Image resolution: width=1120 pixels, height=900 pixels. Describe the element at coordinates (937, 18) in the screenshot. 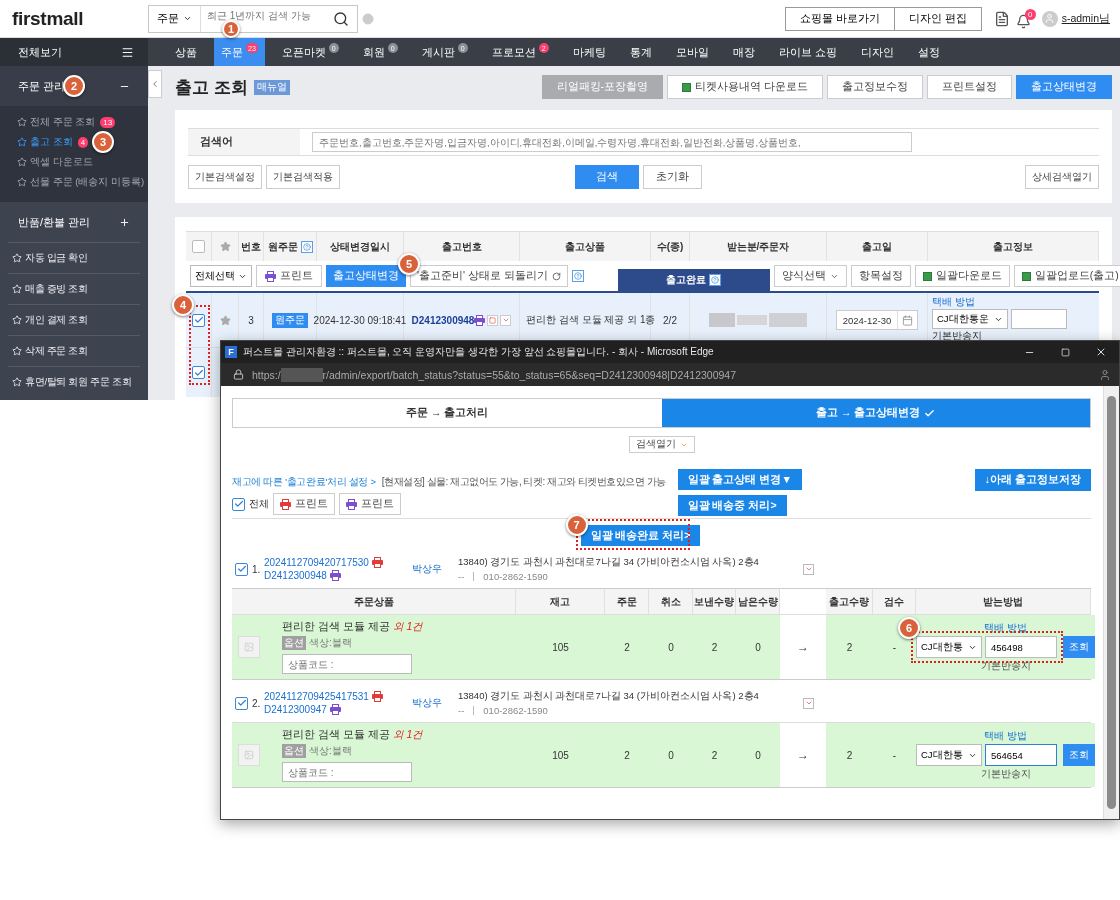

I see `header-link-button: 디자인 편집` at that location.